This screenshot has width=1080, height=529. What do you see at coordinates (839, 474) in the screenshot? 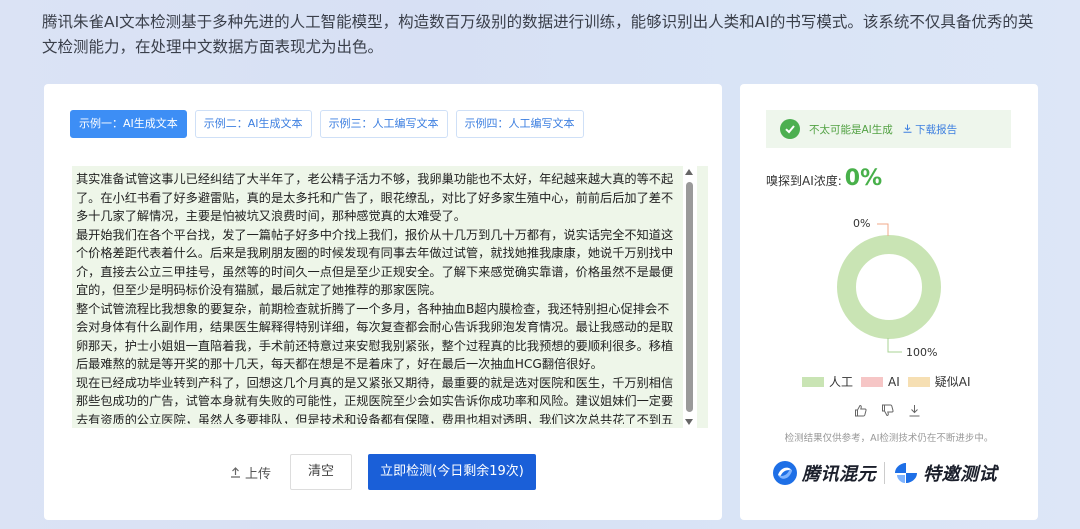
I see `hunyuan-logo-text: 腾讯混元` at bounding box center [839, 474].